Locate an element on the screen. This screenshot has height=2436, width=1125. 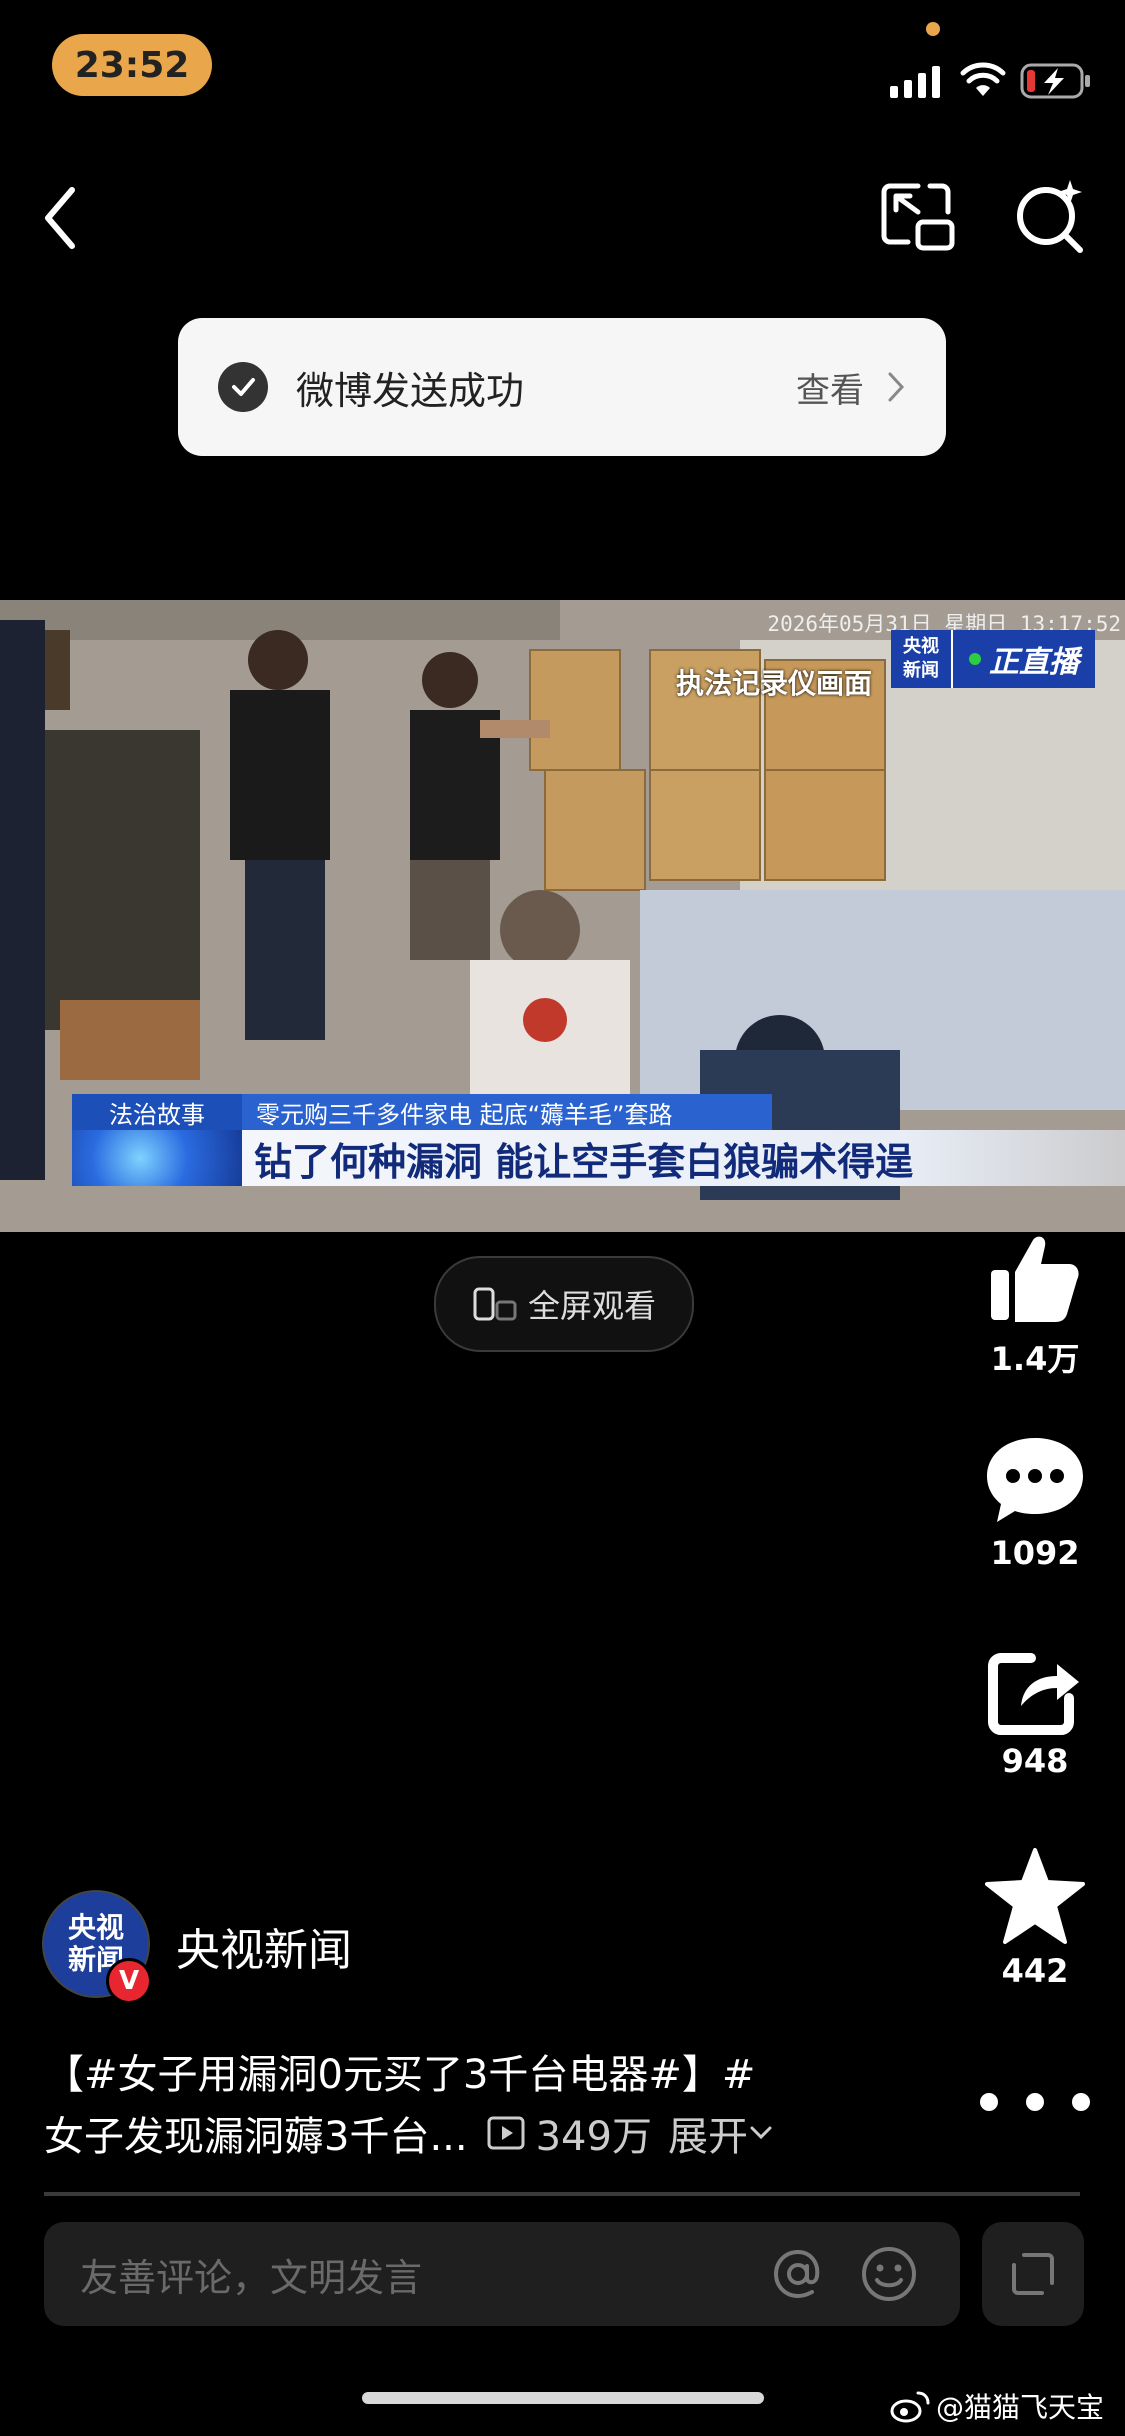
home-indicator is located at coordinates (563, 2398).